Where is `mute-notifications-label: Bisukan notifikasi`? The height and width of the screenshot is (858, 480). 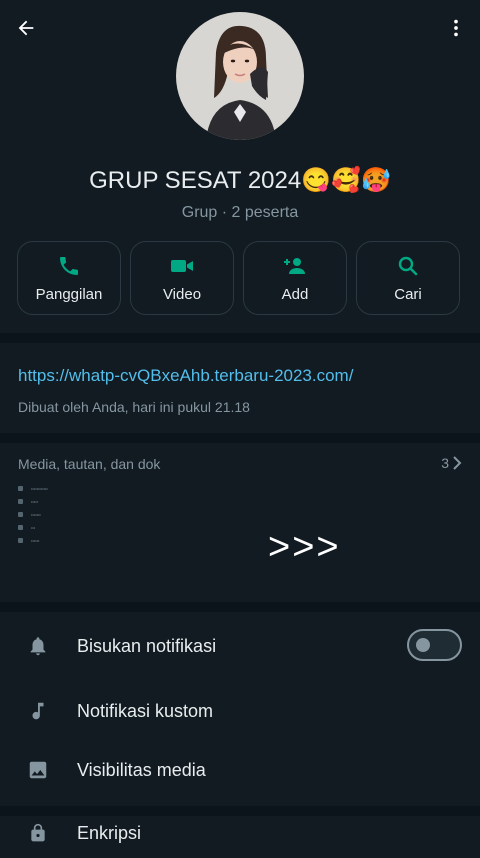 mute-notifications-label: Bisukan notifikasi is located at coordinates (147, 645).